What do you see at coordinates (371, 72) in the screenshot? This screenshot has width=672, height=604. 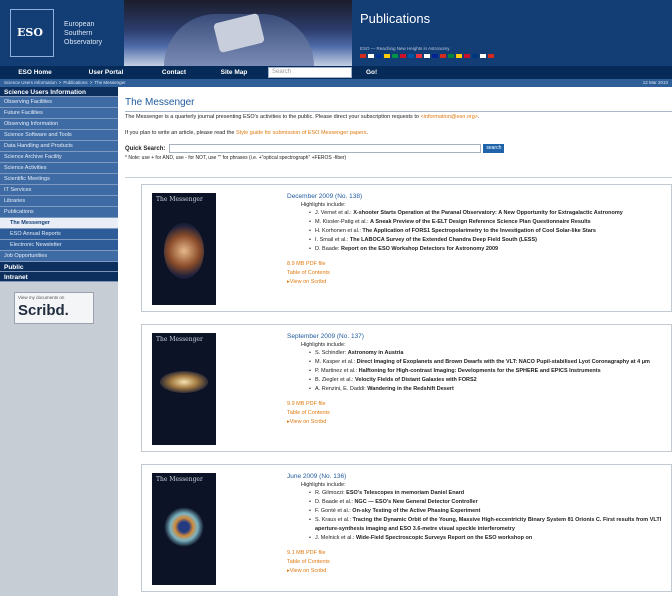 I see `go-button: Go!` at bounding box center [371, 72].